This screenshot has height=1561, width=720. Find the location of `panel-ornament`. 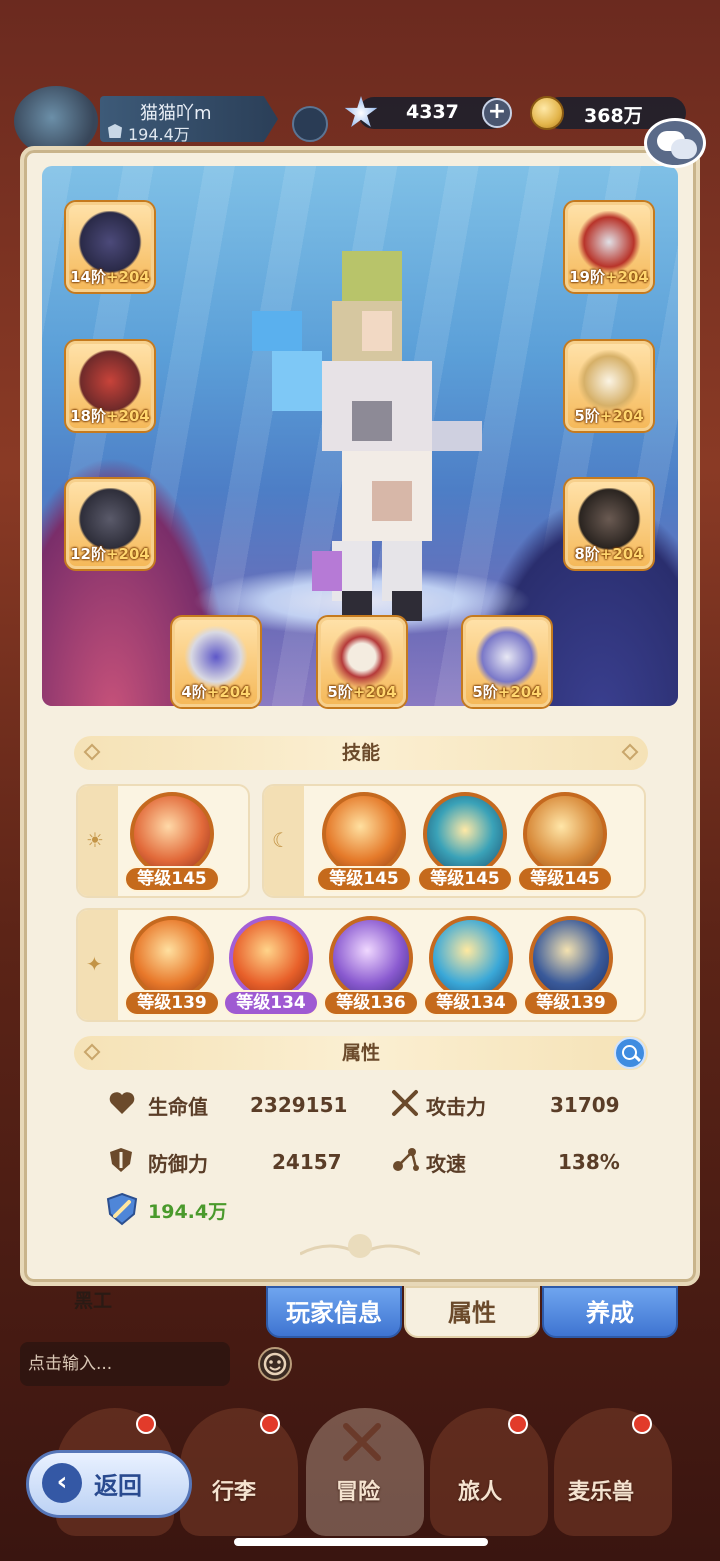

panel-ornament is located at coordinates (360, 1249).